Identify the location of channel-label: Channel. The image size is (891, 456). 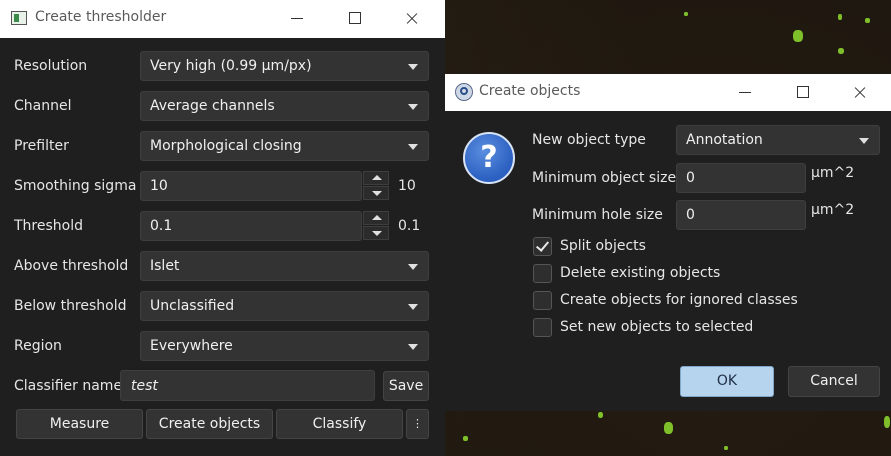
(43, 106).